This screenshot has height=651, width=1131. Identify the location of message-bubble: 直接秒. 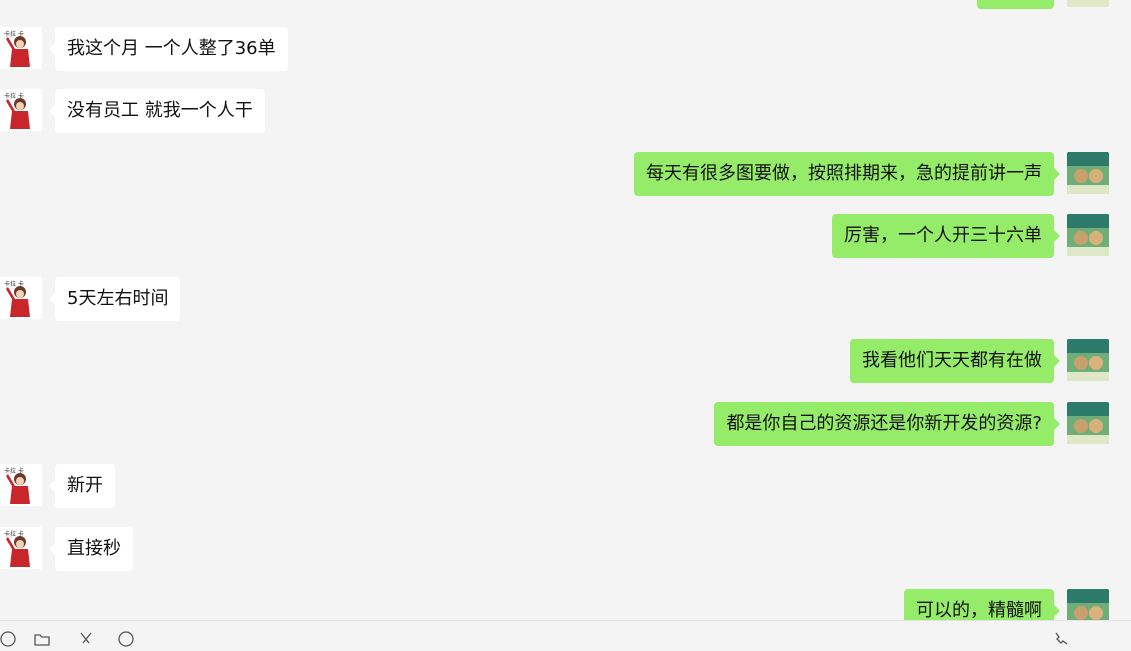
(91, 549).